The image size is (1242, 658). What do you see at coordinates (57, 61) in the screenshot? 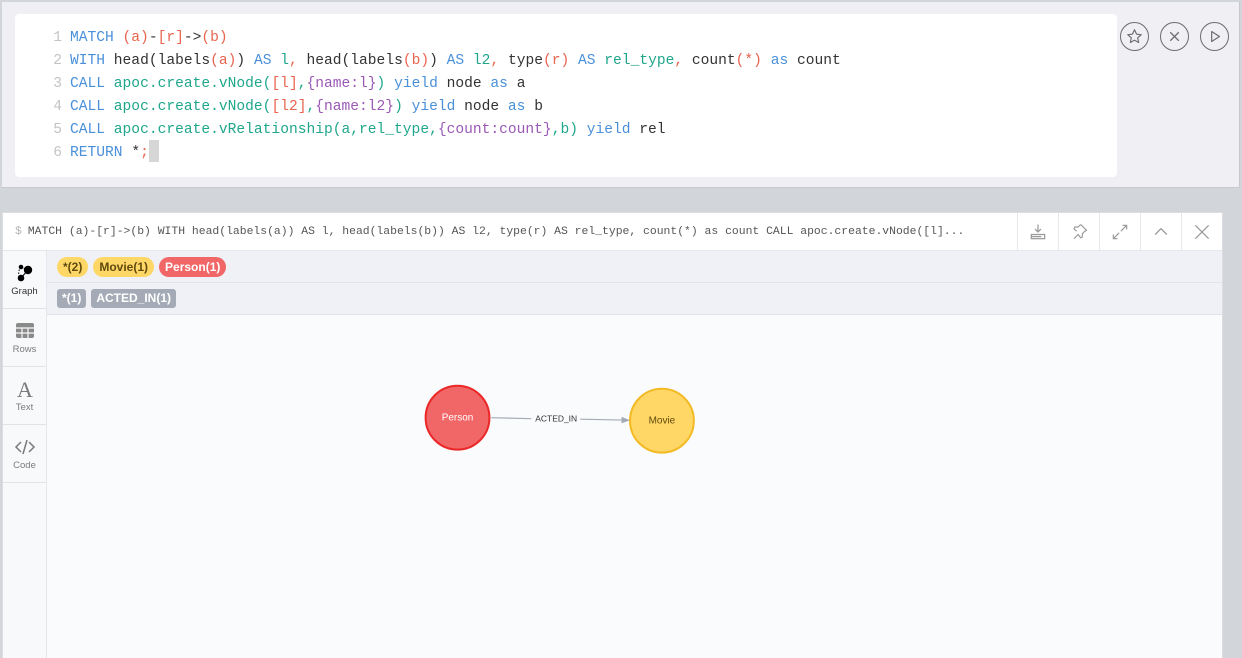
I see `line-number: 2` at bounding box center [57, 61].